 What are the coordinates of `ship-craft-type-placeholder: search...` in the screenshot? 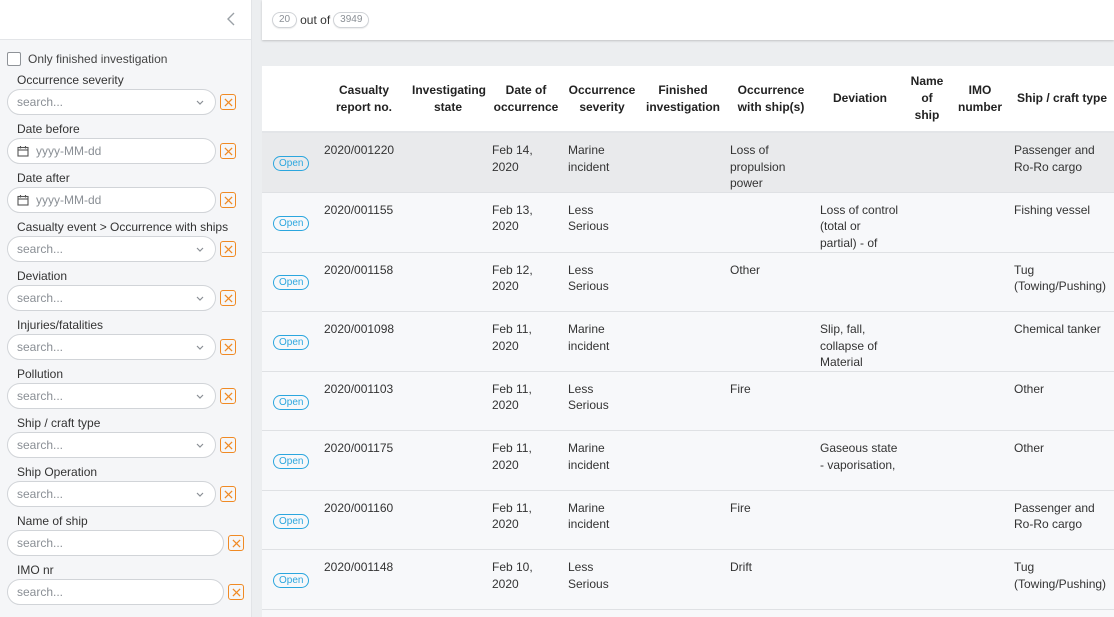 It's located at (40, 445).